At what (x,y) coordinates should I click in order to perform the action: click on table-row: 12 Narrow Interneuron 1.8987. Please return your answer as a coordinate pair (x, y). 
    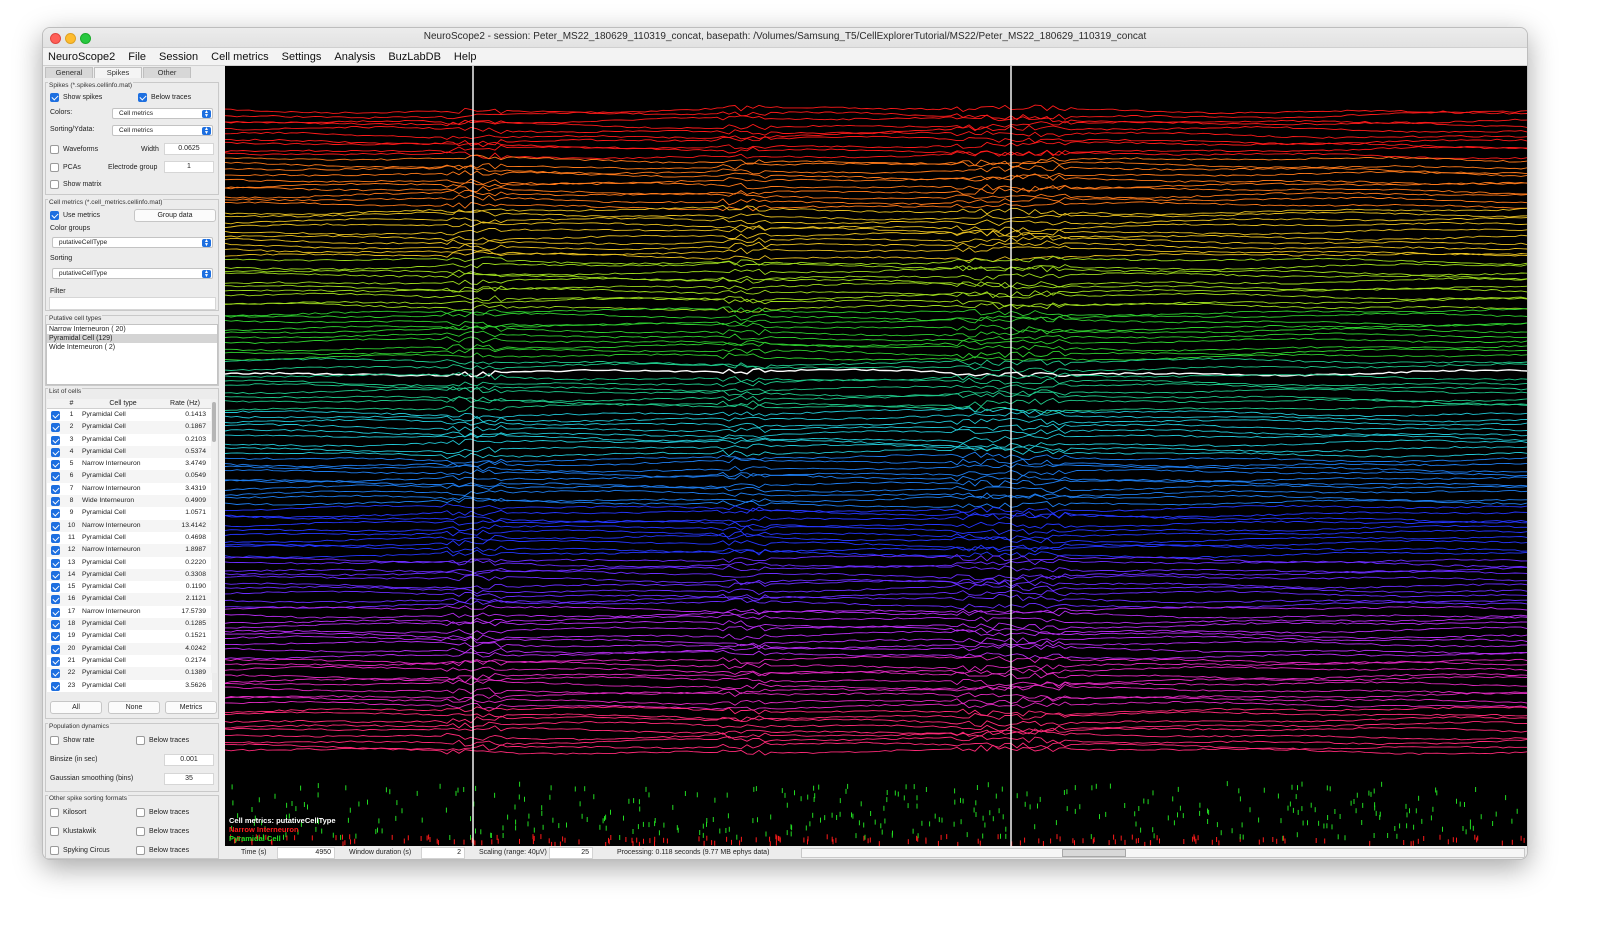
    Looking at the image, I should click on (129, 550).